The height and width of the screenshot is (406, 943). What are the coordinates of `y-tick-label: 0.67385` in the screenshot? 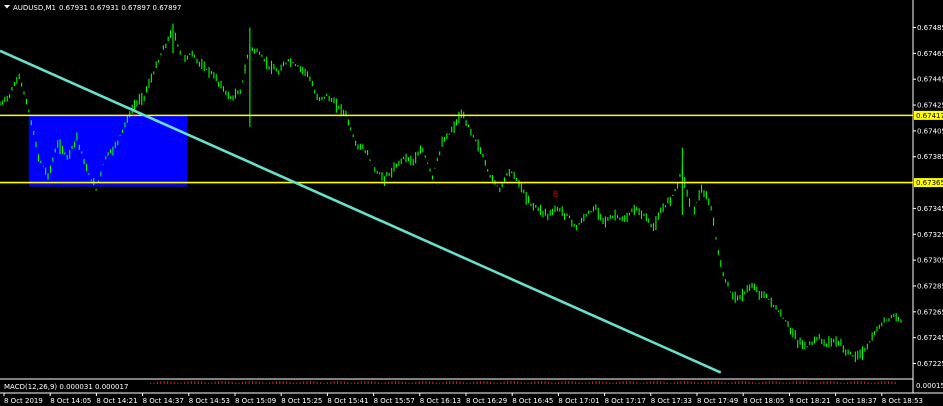 It's located at (930, 157).